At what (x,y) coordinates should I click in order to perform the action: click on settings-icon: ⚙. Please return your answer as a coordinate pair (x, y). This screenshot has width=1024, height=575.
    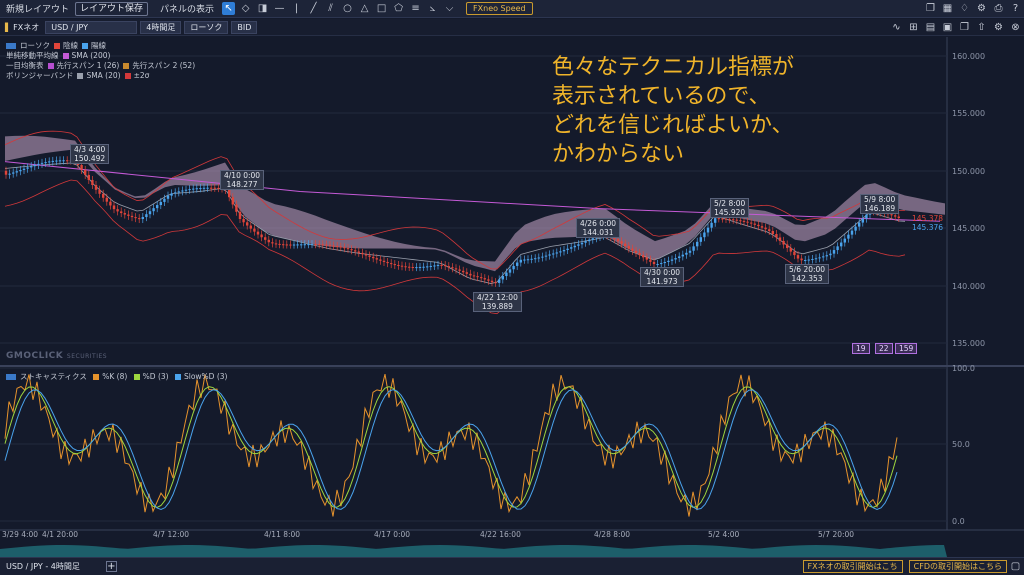
    Looking at the image, I should click on (998, 27).